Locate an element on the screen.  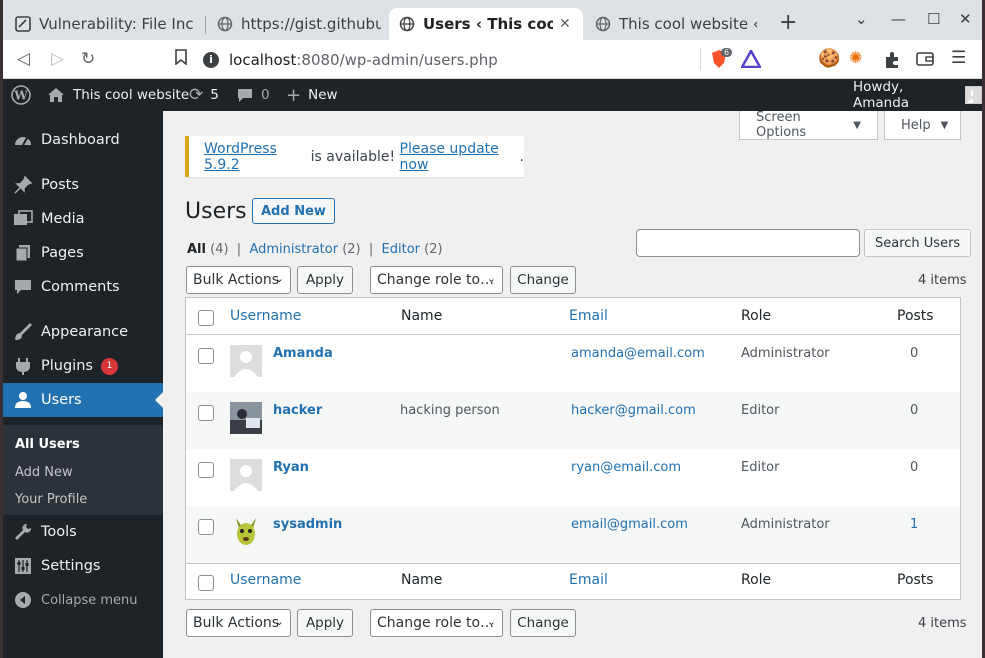
screen-options-button: Screen Options ▼ is located at coordinates (808, 125).